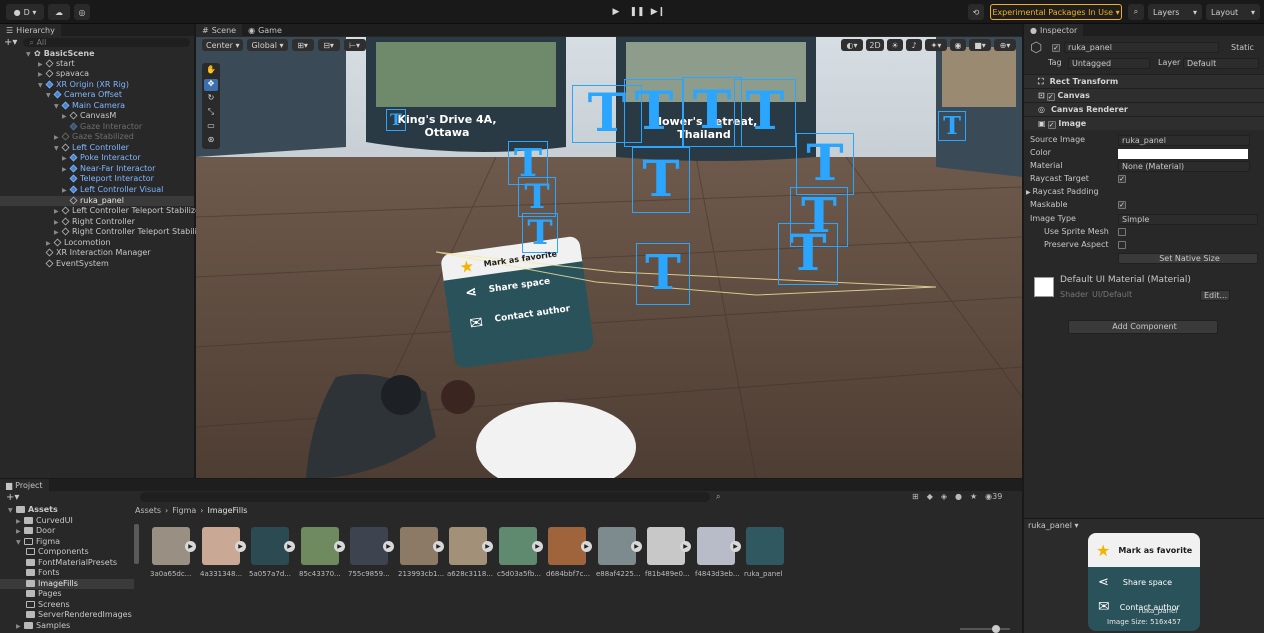  What do you see at coordinates (91, 148) in the screenshot?
I see `tree-item-left-controller: ▼ Left Controller` at bounding box center [91, 148].